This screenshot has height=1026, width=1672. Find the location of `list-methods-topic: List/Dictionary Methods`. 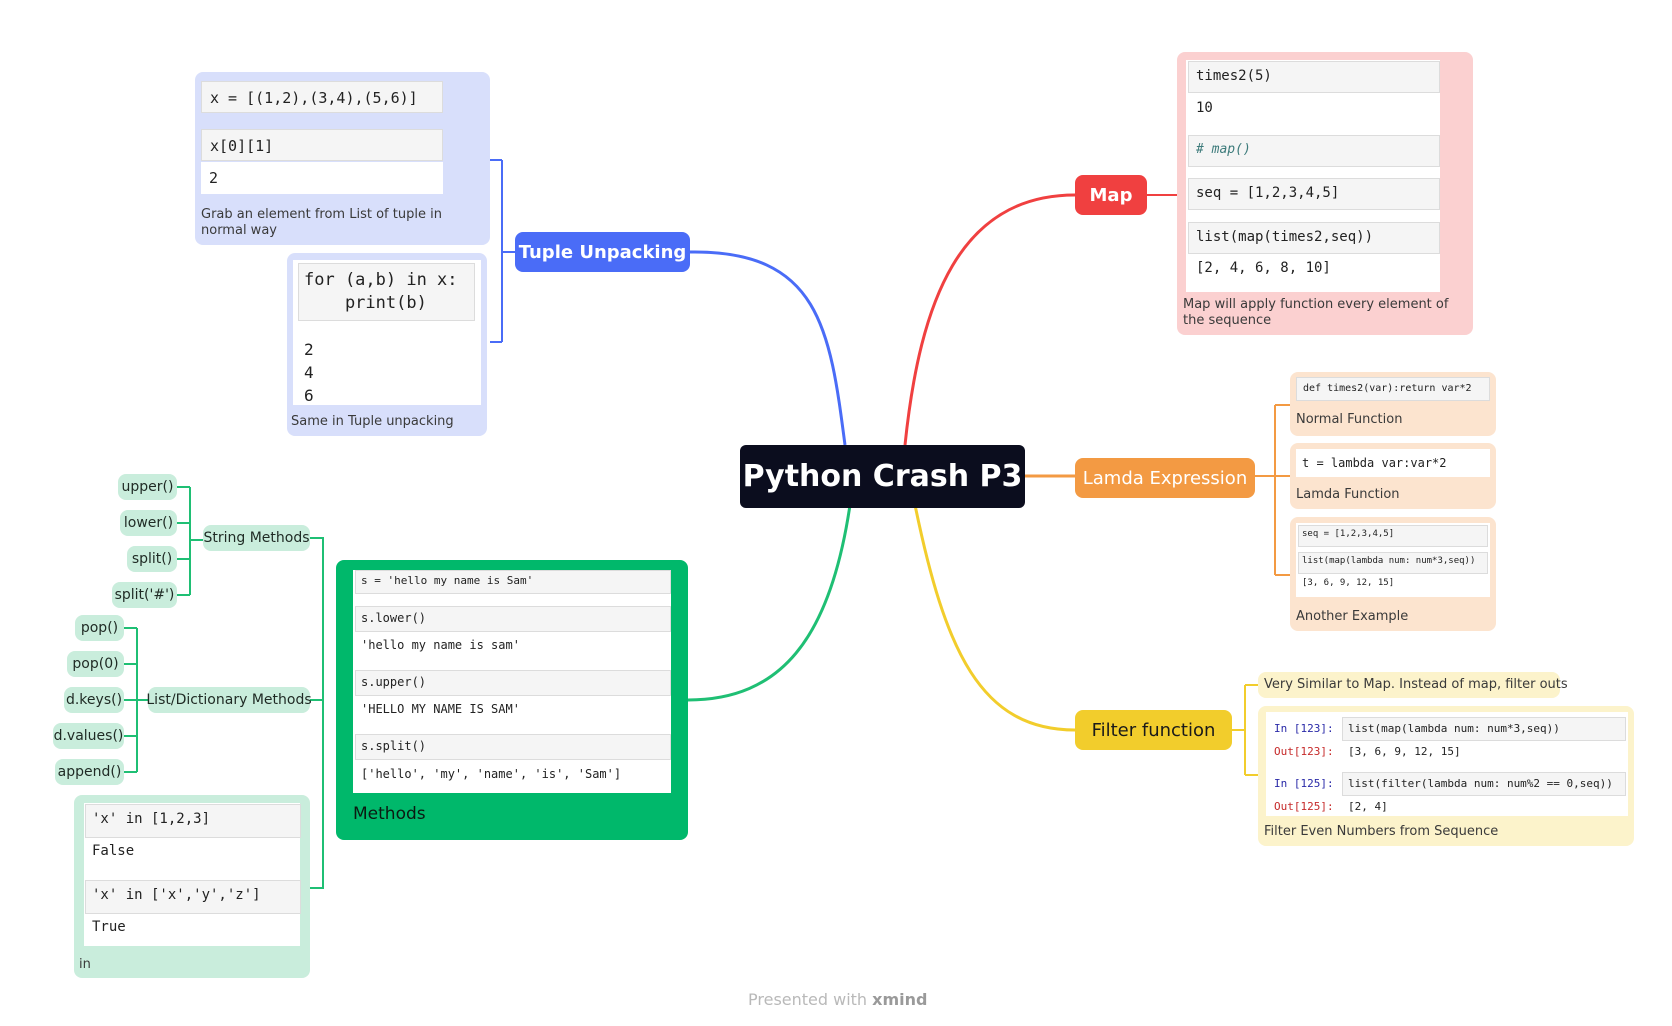

list-methods-topic: List/Dictionary Methods is located at coordinates (229, 700).